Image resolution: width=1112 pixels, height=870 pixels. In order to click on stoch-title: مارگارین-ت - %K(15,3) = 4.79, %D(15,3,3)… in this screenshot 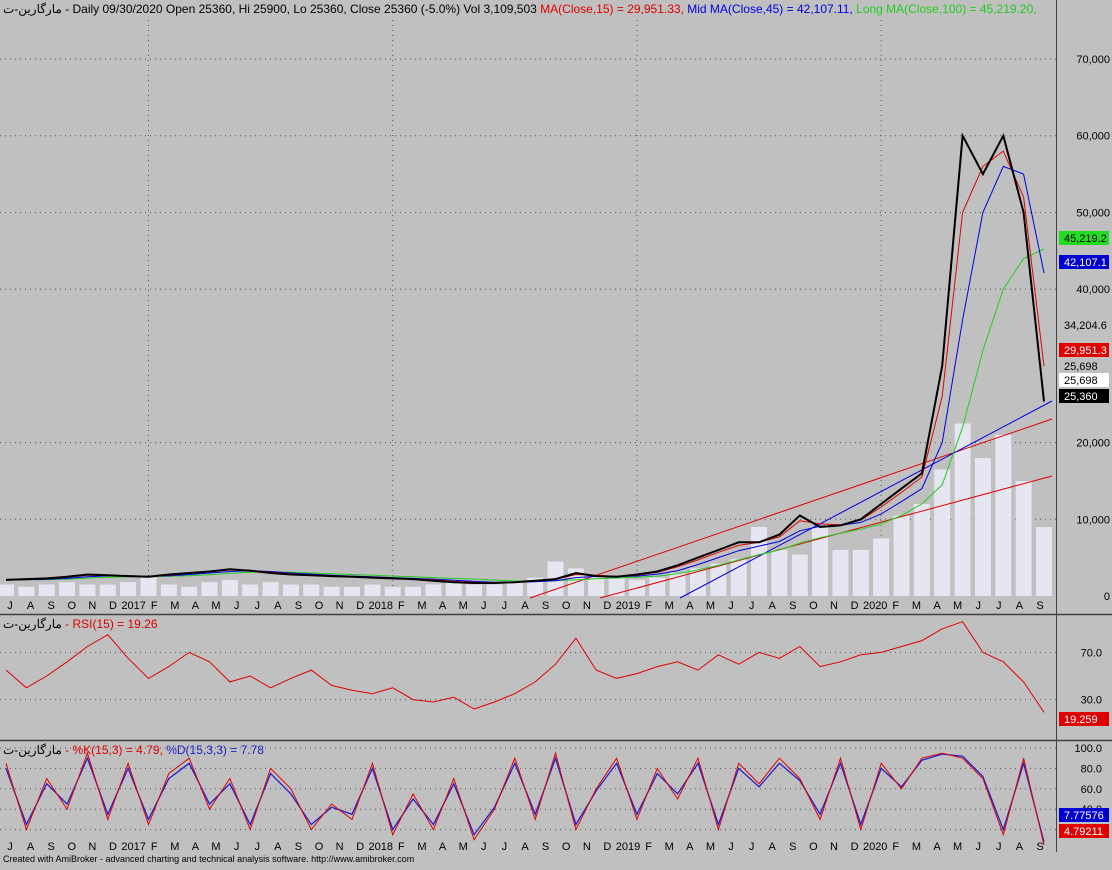, I will do `click(133, 750)`.